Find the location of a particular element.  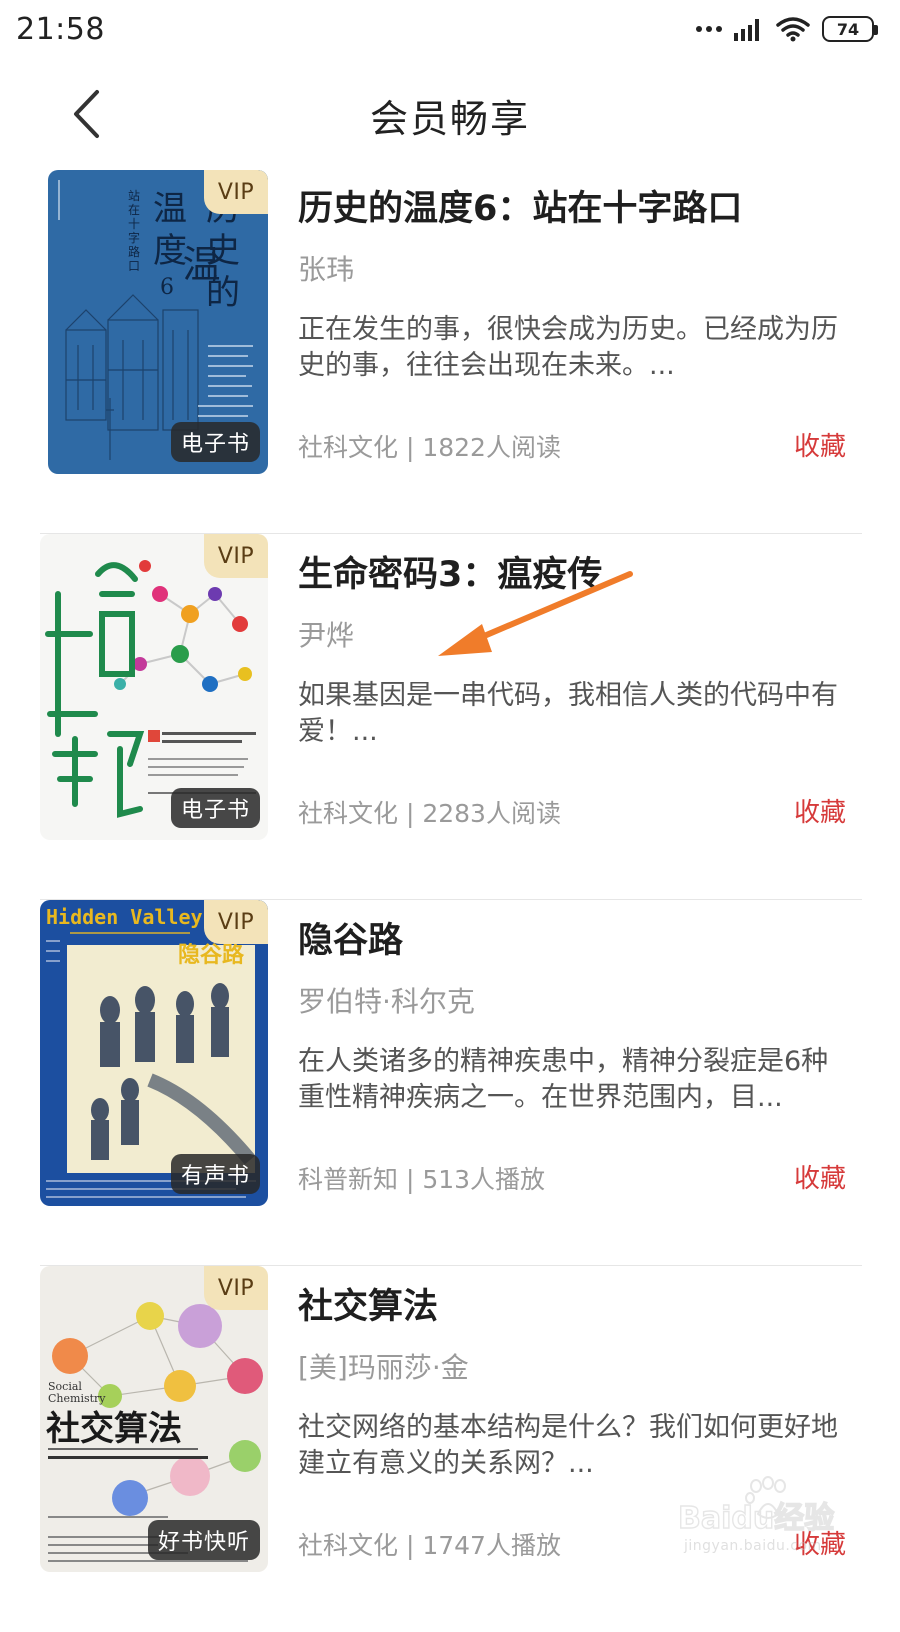

svg-text: 站在十字路口 is located at coordinates (134, 231).